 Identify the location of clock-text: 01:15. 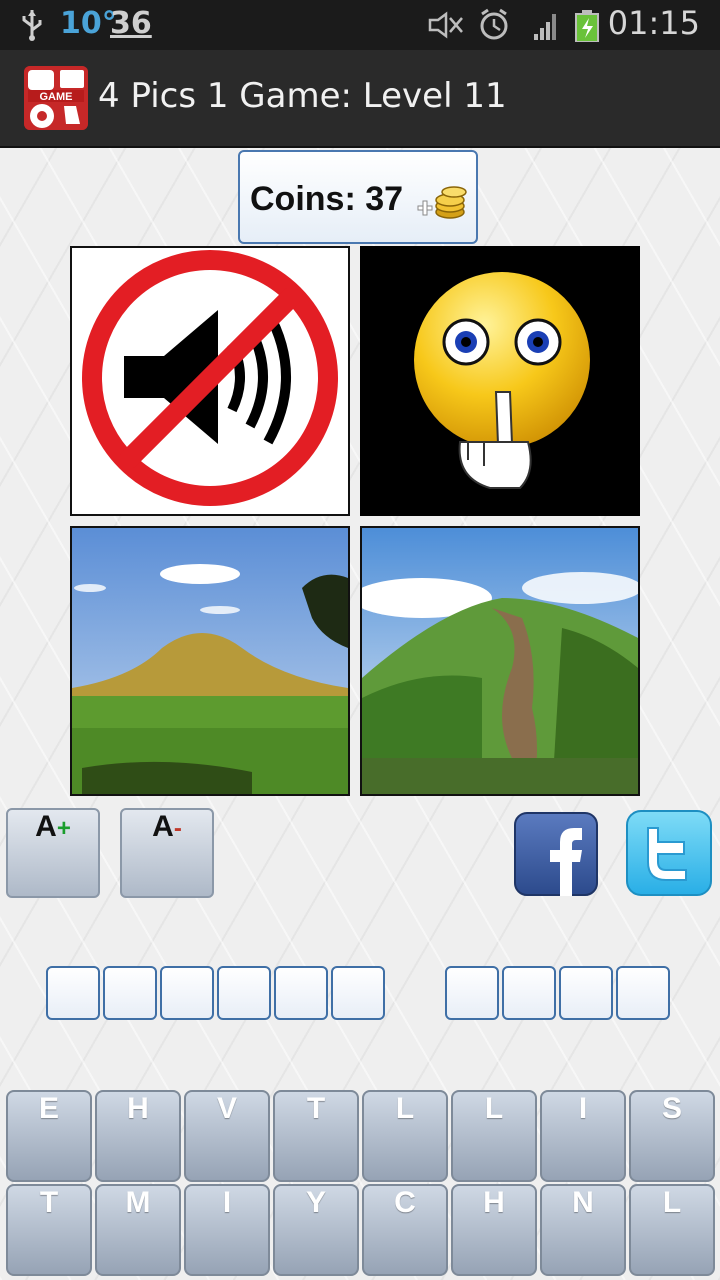
(653, 23).